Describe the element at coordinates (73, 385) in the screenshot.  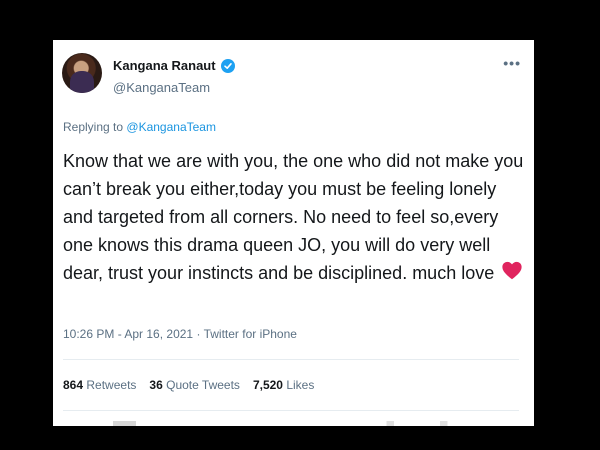
I see `retweets-count: 864` at that location.